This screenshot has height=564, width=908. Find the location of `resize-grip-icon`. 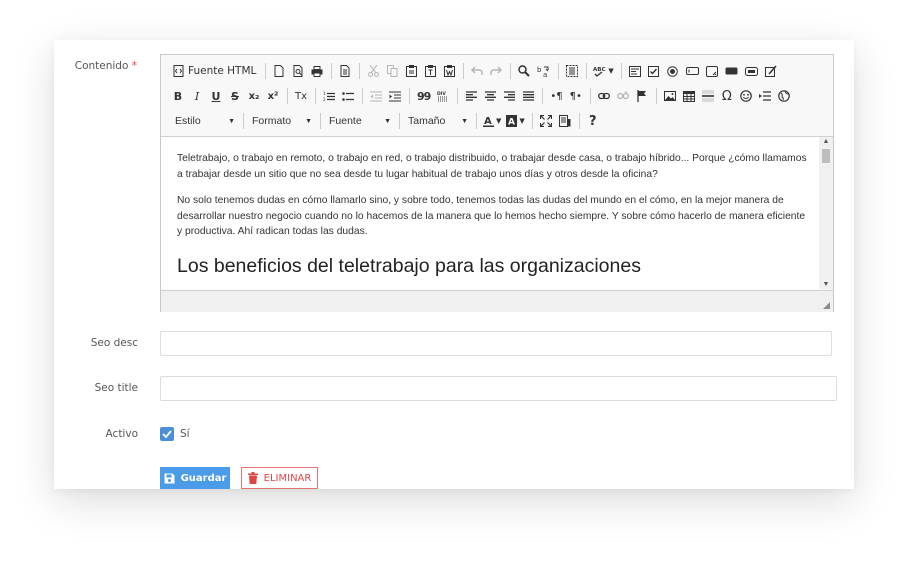

resize-grip-icon is located at coordinates (826, 305).